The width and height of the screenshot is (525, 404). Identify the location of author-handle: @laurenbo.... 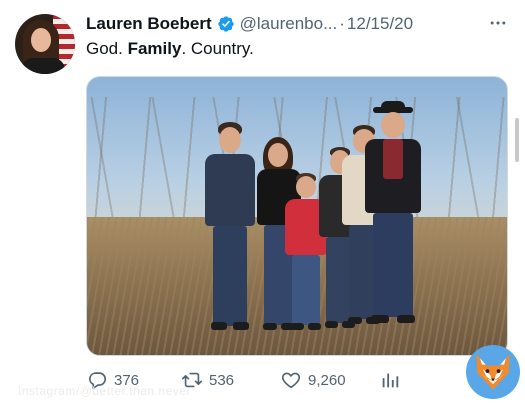
(289, 24).